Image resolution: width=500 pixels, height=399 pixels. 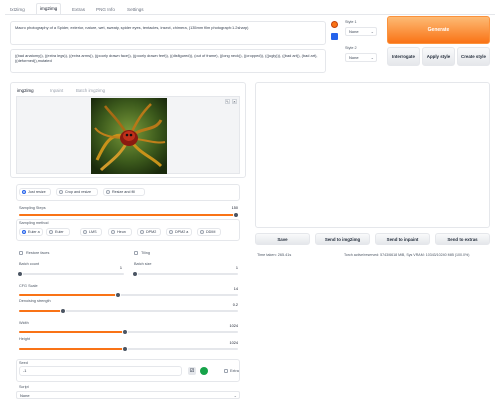 What do you see at coordinates (204, 371) in the screenshot?
I see `recycle-icon` at bounding box center [204, 371].